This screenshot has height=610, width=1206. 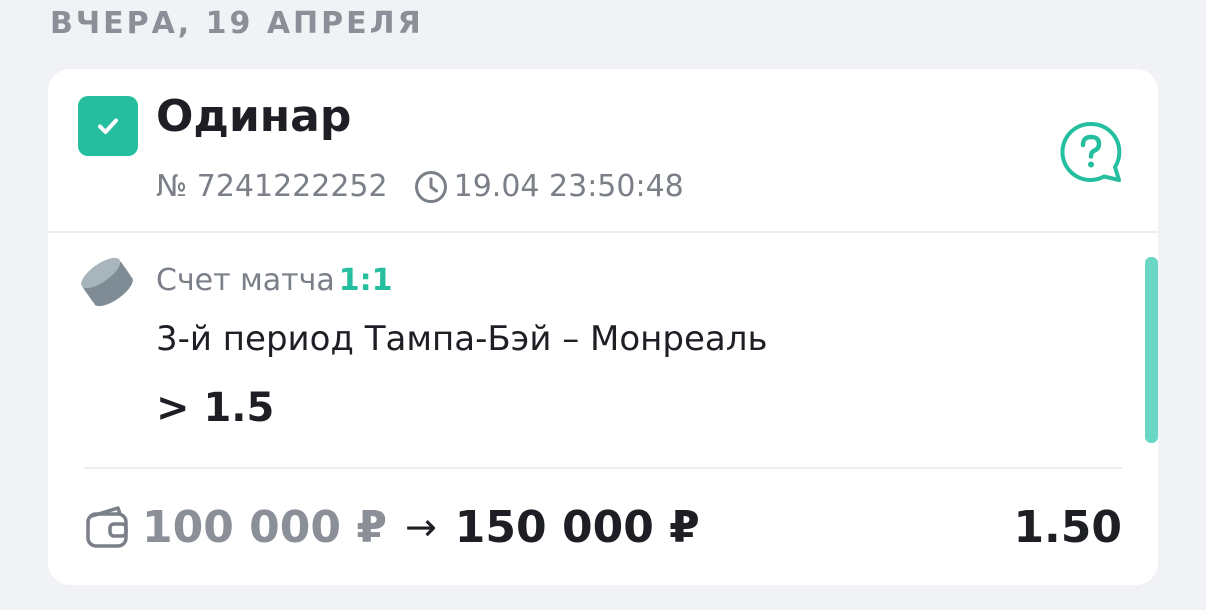 I want to click on payout-row: 100 000 ₽ → 150 000 ₽ 1.50, so click(x=603, y=527).